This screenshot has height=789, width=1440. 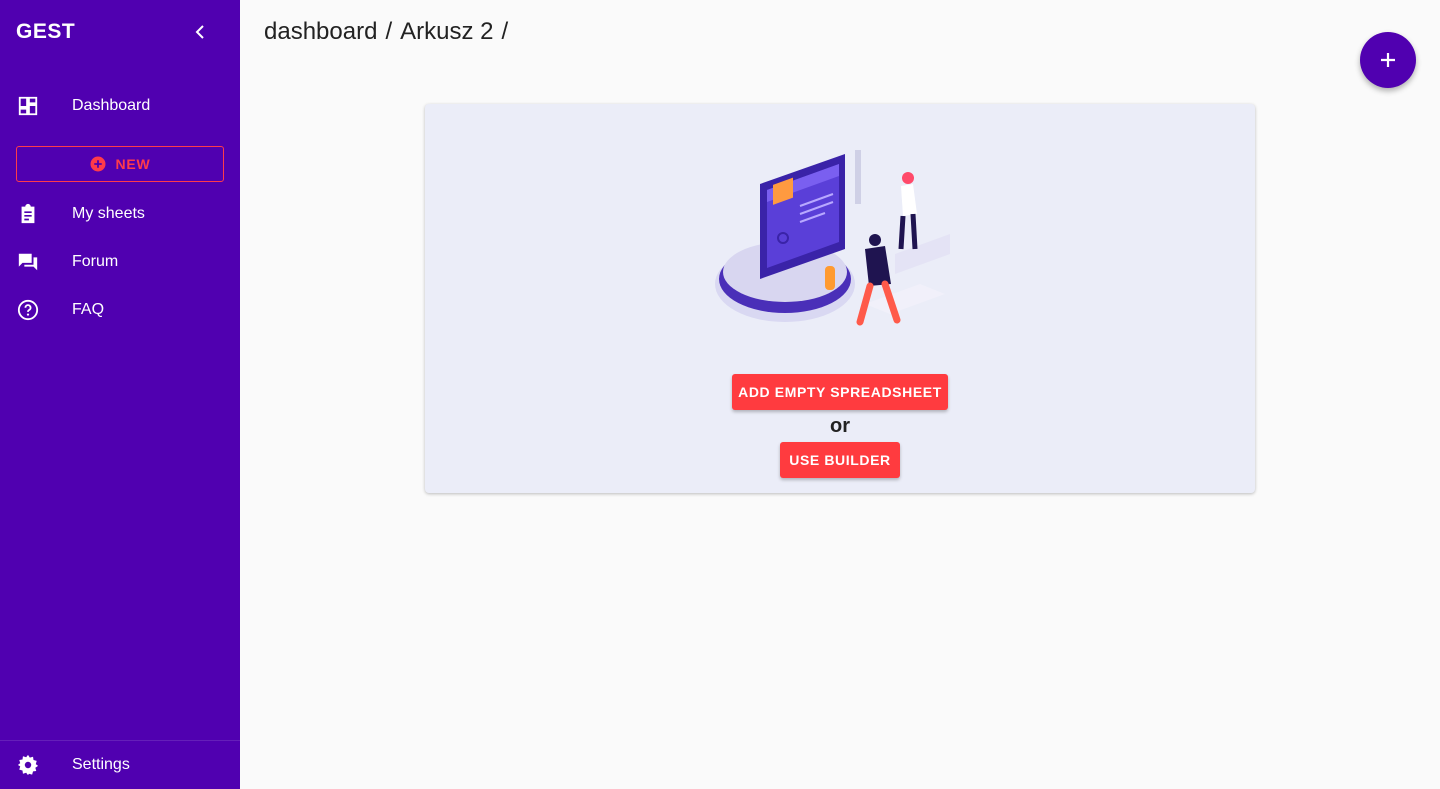 What do you see at coordinates (446, 32) in the screenshot?
I see `breadcrumb-sheet: Arkusz 2` at bounding box center [446, 32].